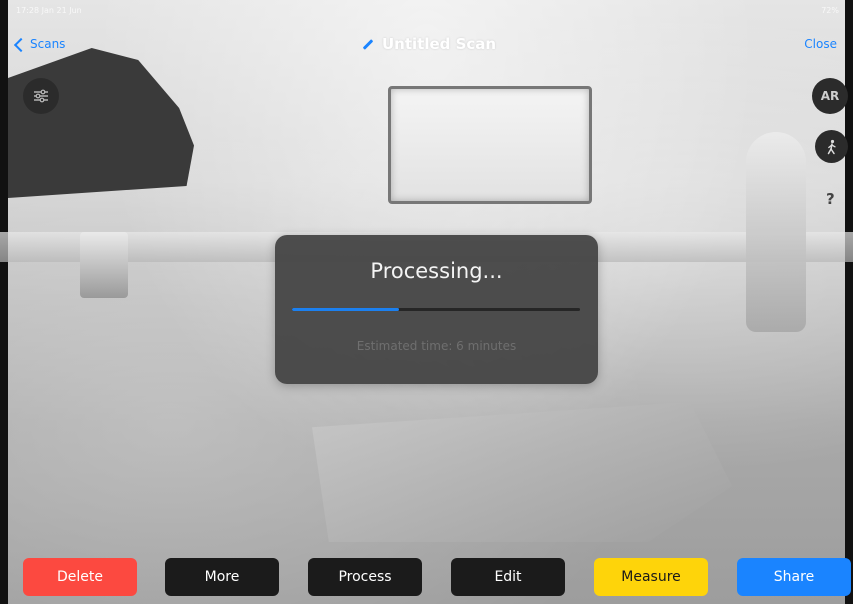 The height and width of the screenshot is (604, 853). I want to click on walk-mode-button, so click(831, 146).